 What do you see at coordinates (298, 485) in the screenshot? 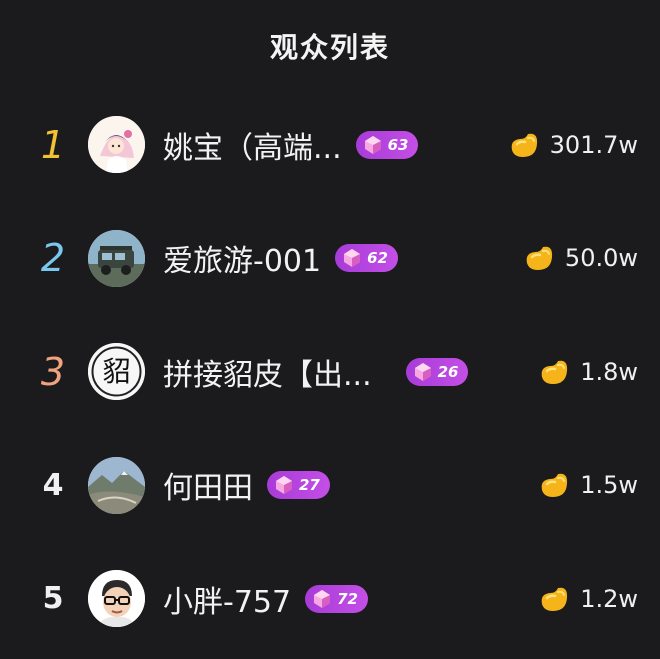
I see `level-badge: 27` at bounding box center [298, 485].